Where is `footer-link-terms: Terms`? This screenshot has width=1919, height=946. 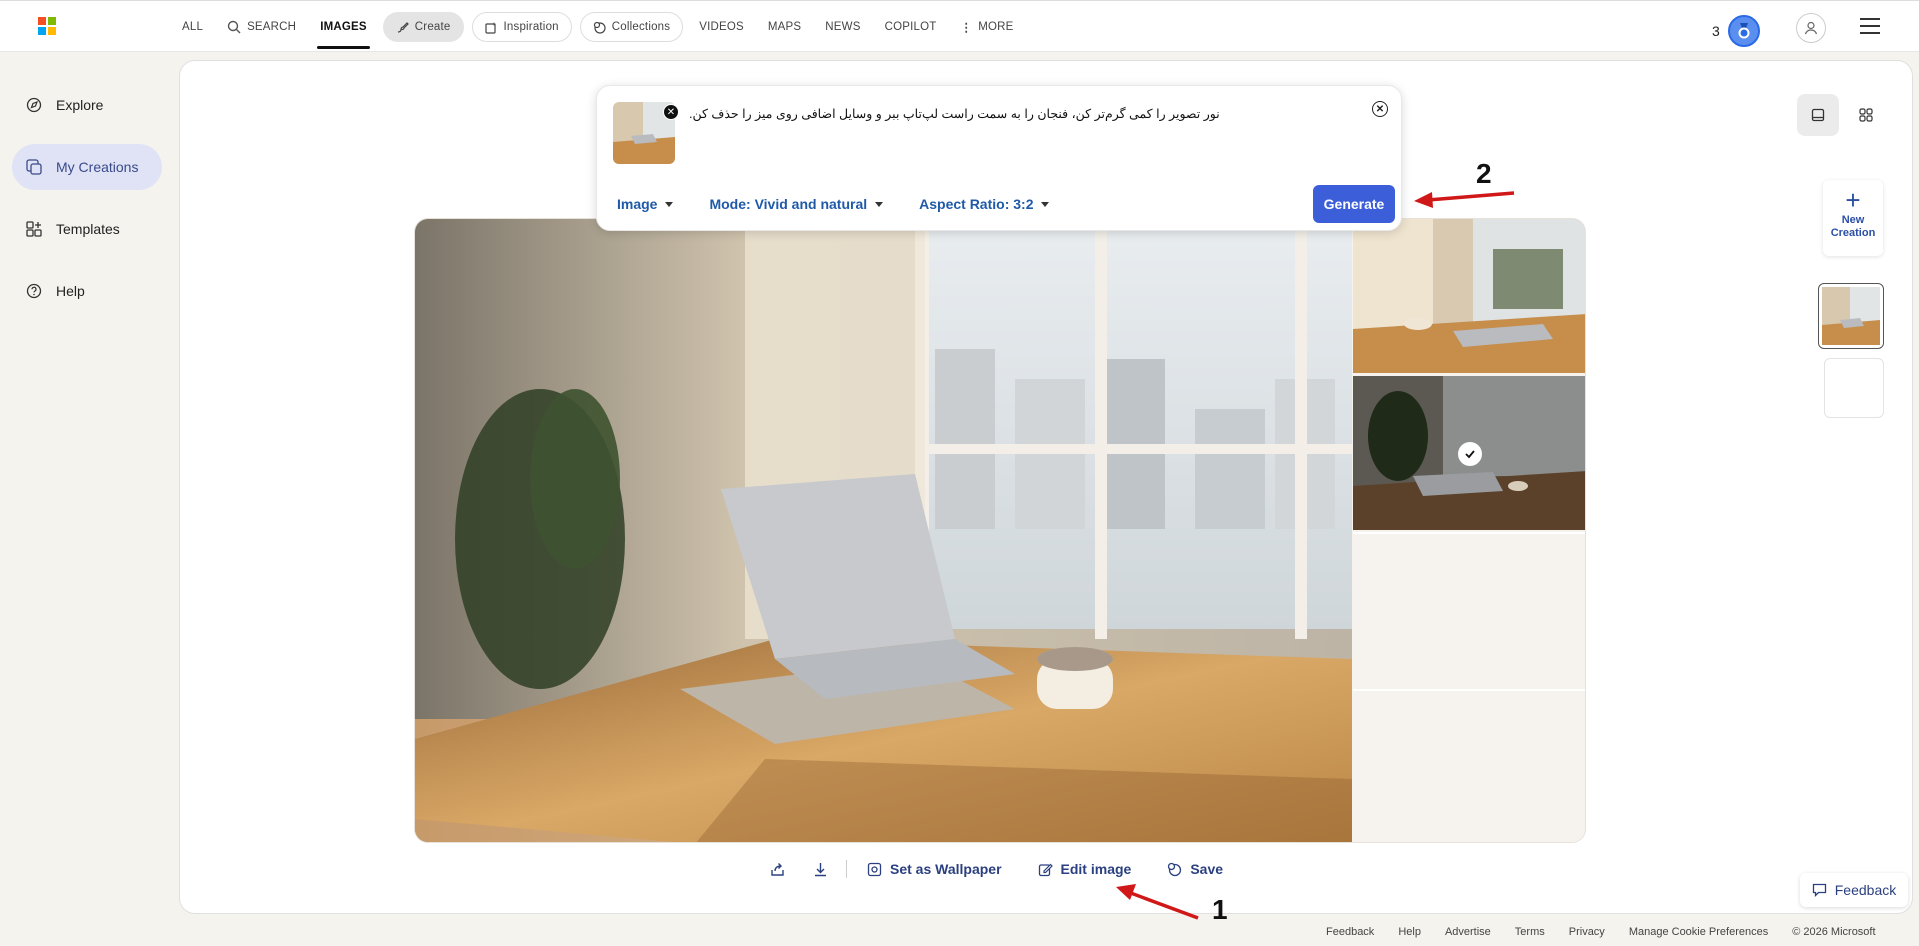
footer-link-terms: Terms is located at coordinates (1530, 932).